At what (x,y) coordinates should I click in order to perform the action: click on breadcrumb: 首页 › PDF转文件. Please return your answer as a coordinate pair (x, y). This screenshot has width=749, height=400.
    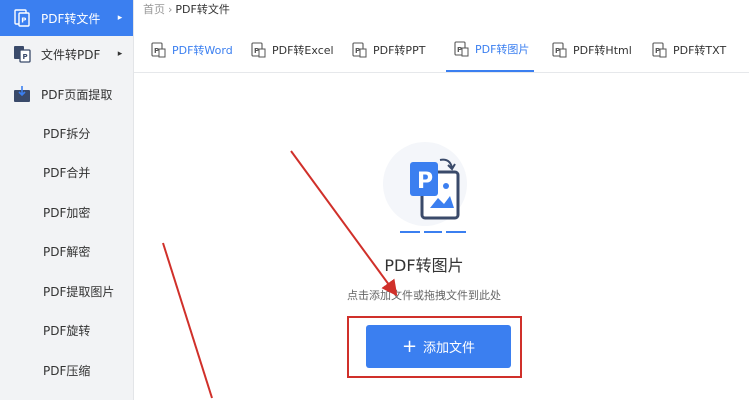
    Looking at the image, I should click on (186, 9).